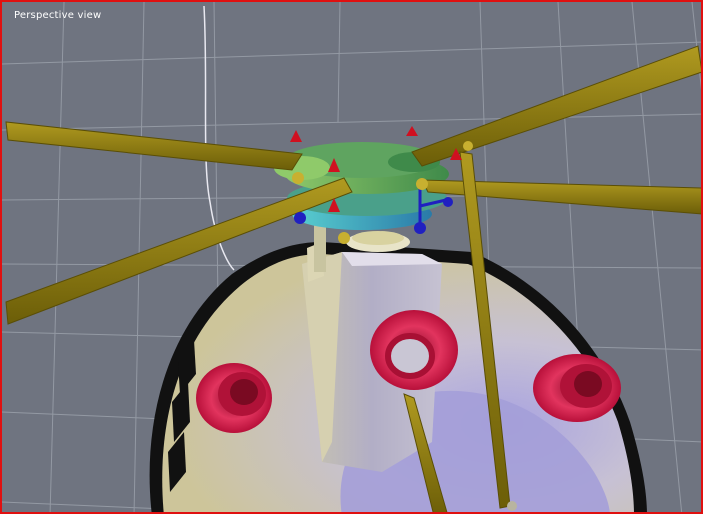 The image size is (703, 514). Describe the element at coordinates (234, 398) in the screenshot. I see `engine-intake-left` at that location.